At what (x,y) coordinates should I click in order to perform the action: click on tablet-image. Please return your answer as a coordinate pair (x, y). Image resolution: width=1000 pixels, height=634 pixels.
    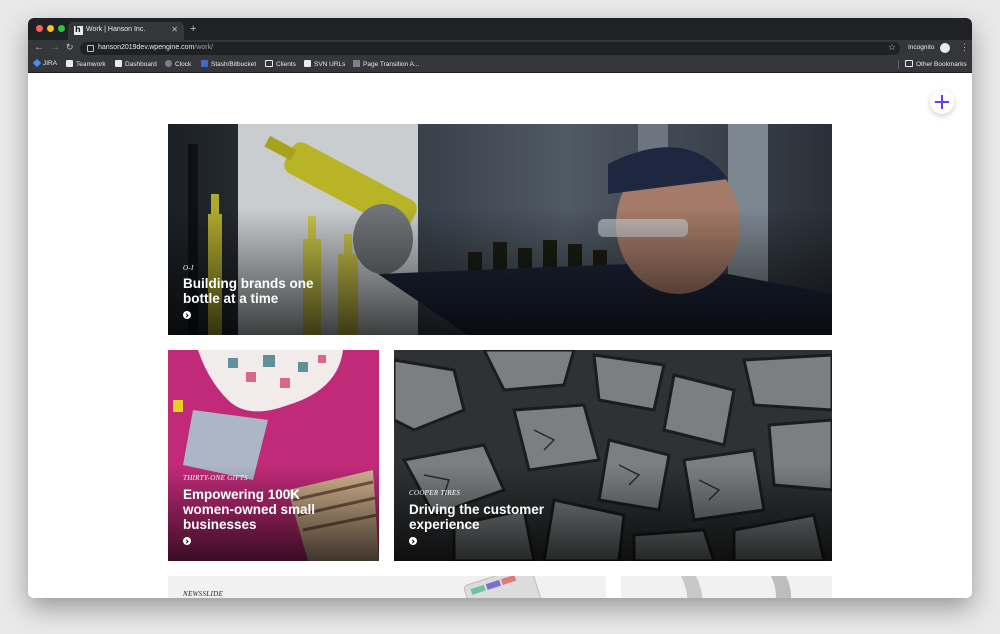
    Looking at the image, I should click on (502, 587).